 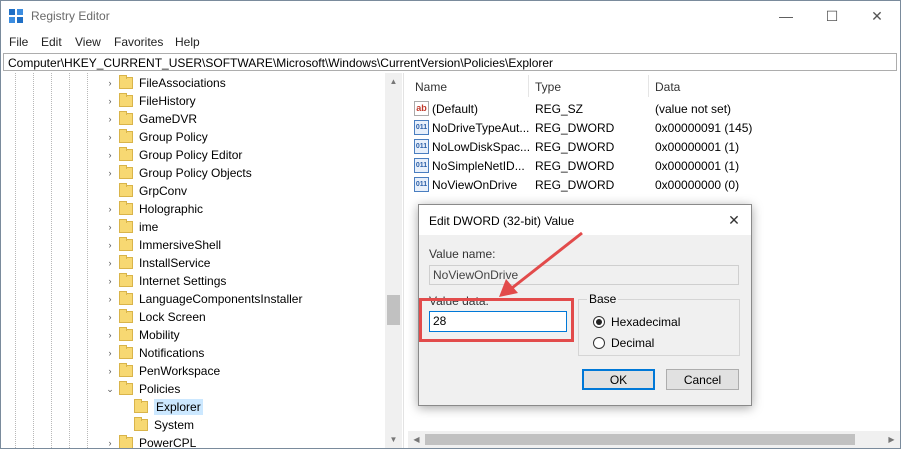 I want to click on tree-item: GrpConv, so click(x=153, y=191).